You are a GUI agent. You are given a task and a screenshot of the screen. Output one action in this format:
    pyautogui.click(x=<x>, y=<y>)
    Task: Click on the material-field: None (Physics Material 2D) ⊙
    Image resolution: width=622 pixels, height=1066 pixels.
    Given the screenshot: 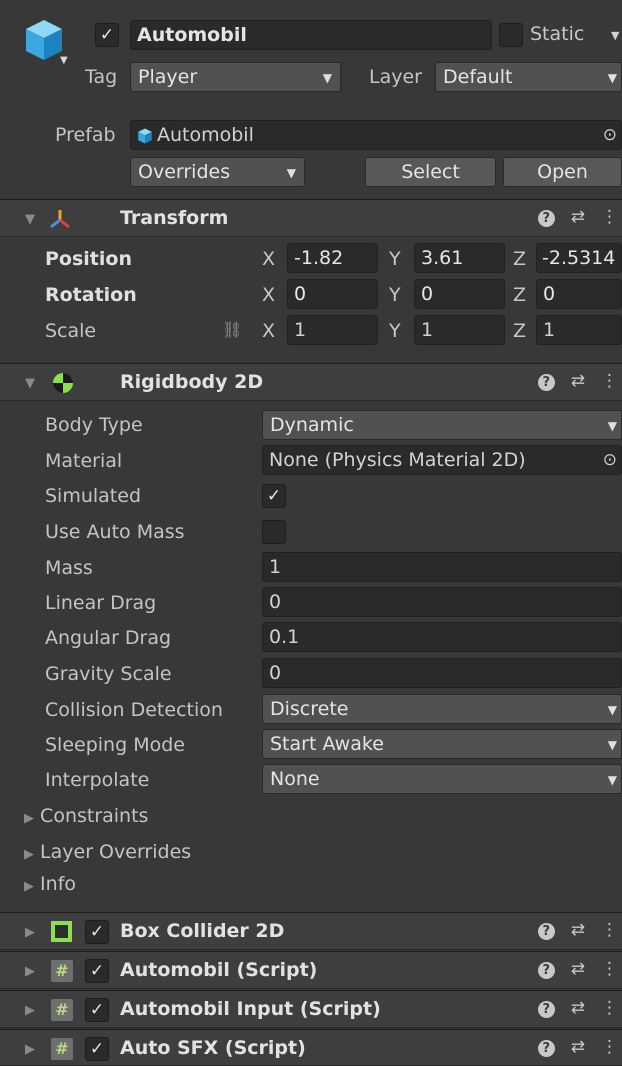 What is the action you would take?
    pyautogui.click(x=442, y=460)
    